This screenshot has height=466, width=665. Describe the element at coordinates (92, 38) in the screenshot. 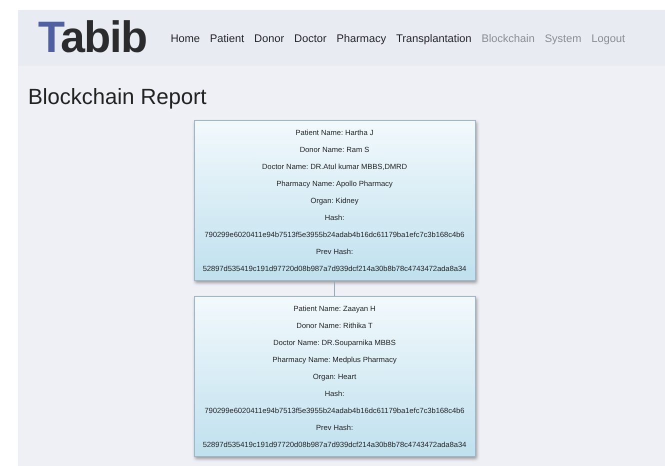

I see `logo: Tabib` at that location.